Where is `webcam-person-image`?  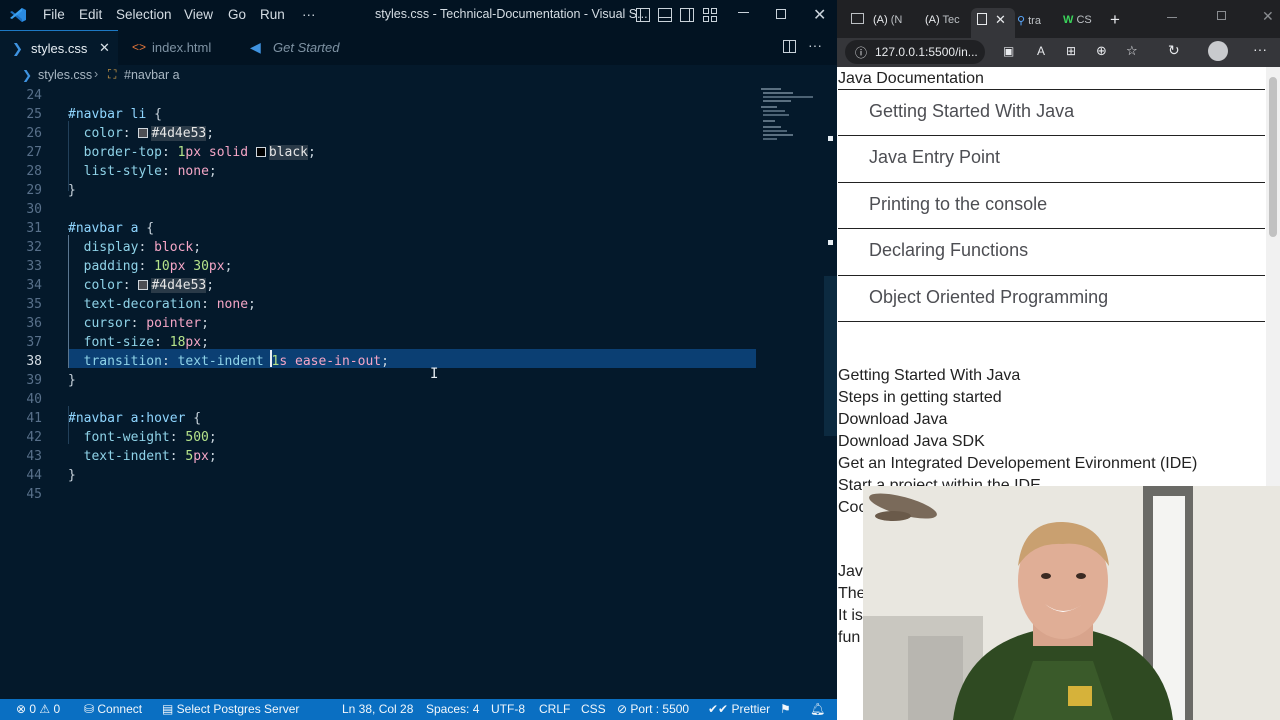 webcam-person-image is located at coordinates (1071, 603).